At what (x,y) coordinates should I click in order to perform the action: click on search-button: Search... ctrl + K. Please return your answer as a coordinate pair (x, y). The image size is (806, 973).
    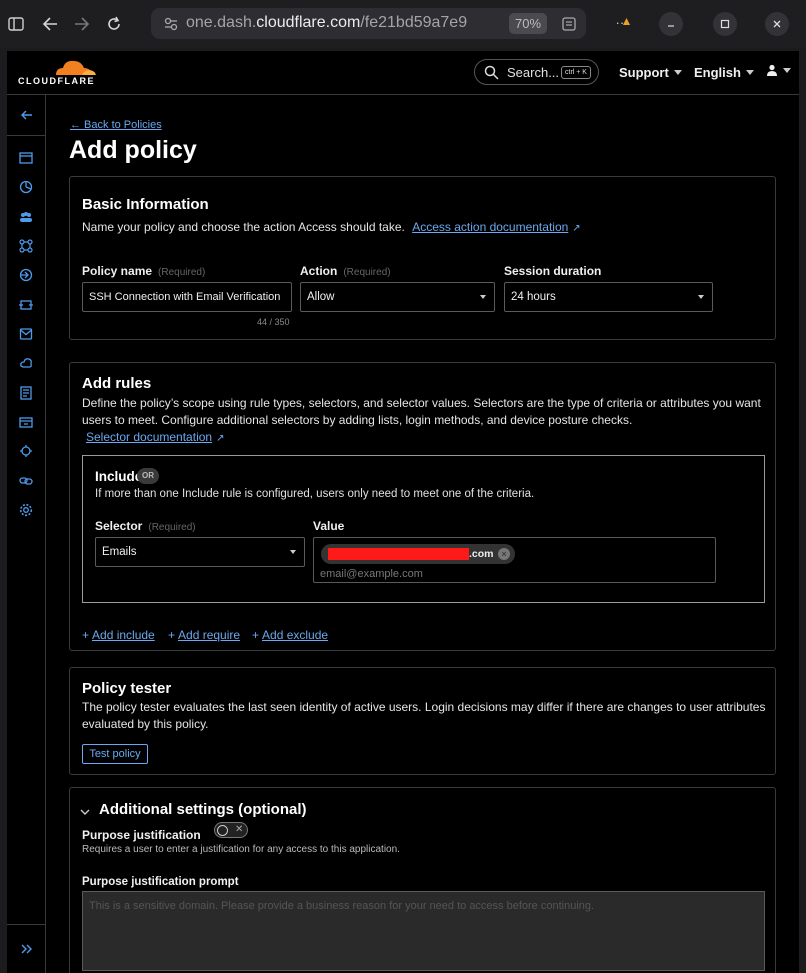
    Looking at the image, I should click on (536, 72).